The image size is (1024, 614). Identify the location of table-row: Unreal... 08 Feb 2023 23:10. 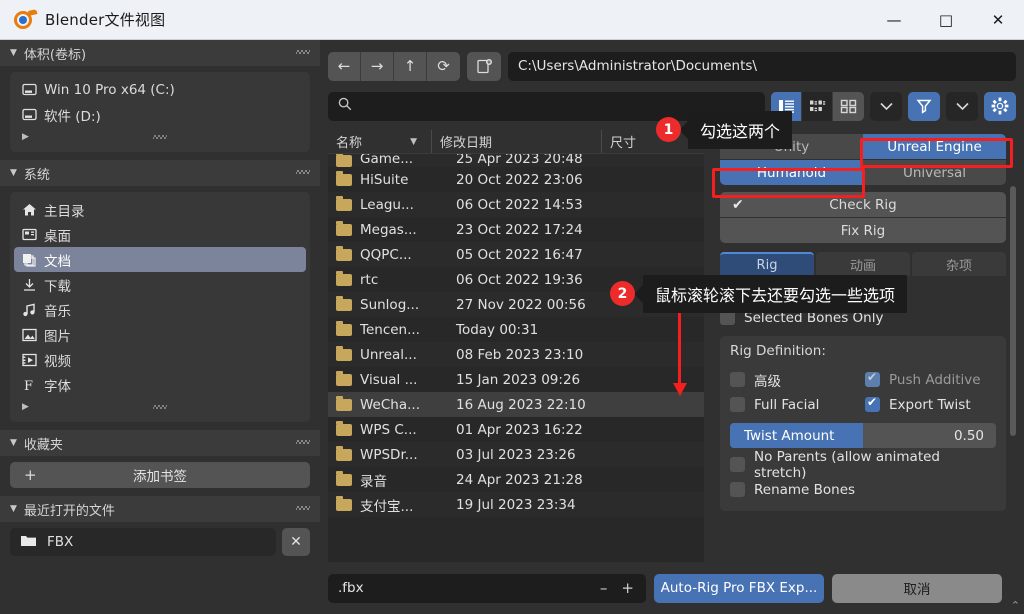
(516, 354).